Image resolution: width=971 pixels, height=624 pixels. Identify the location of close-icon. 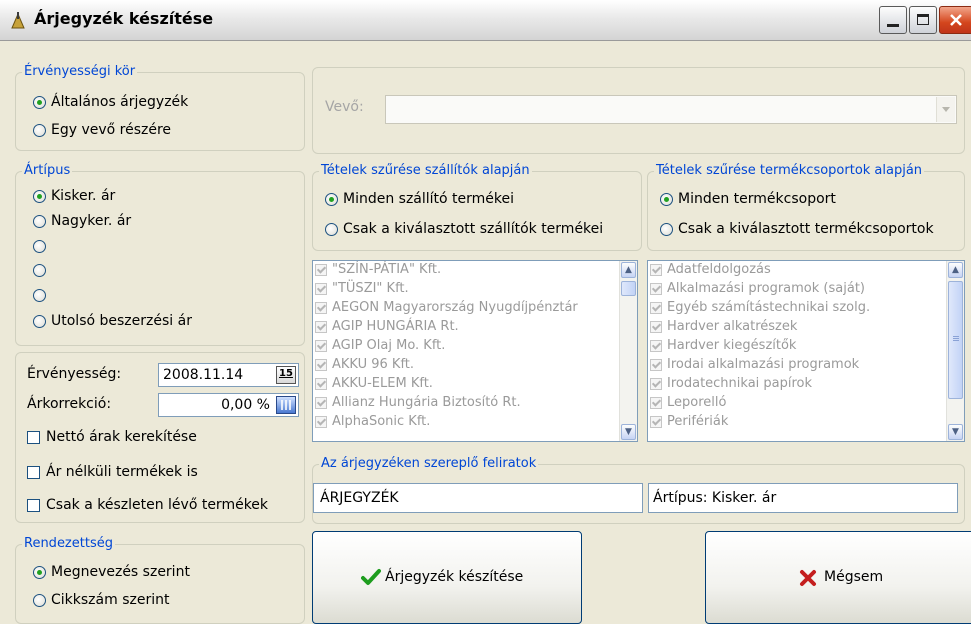
(956, 20).